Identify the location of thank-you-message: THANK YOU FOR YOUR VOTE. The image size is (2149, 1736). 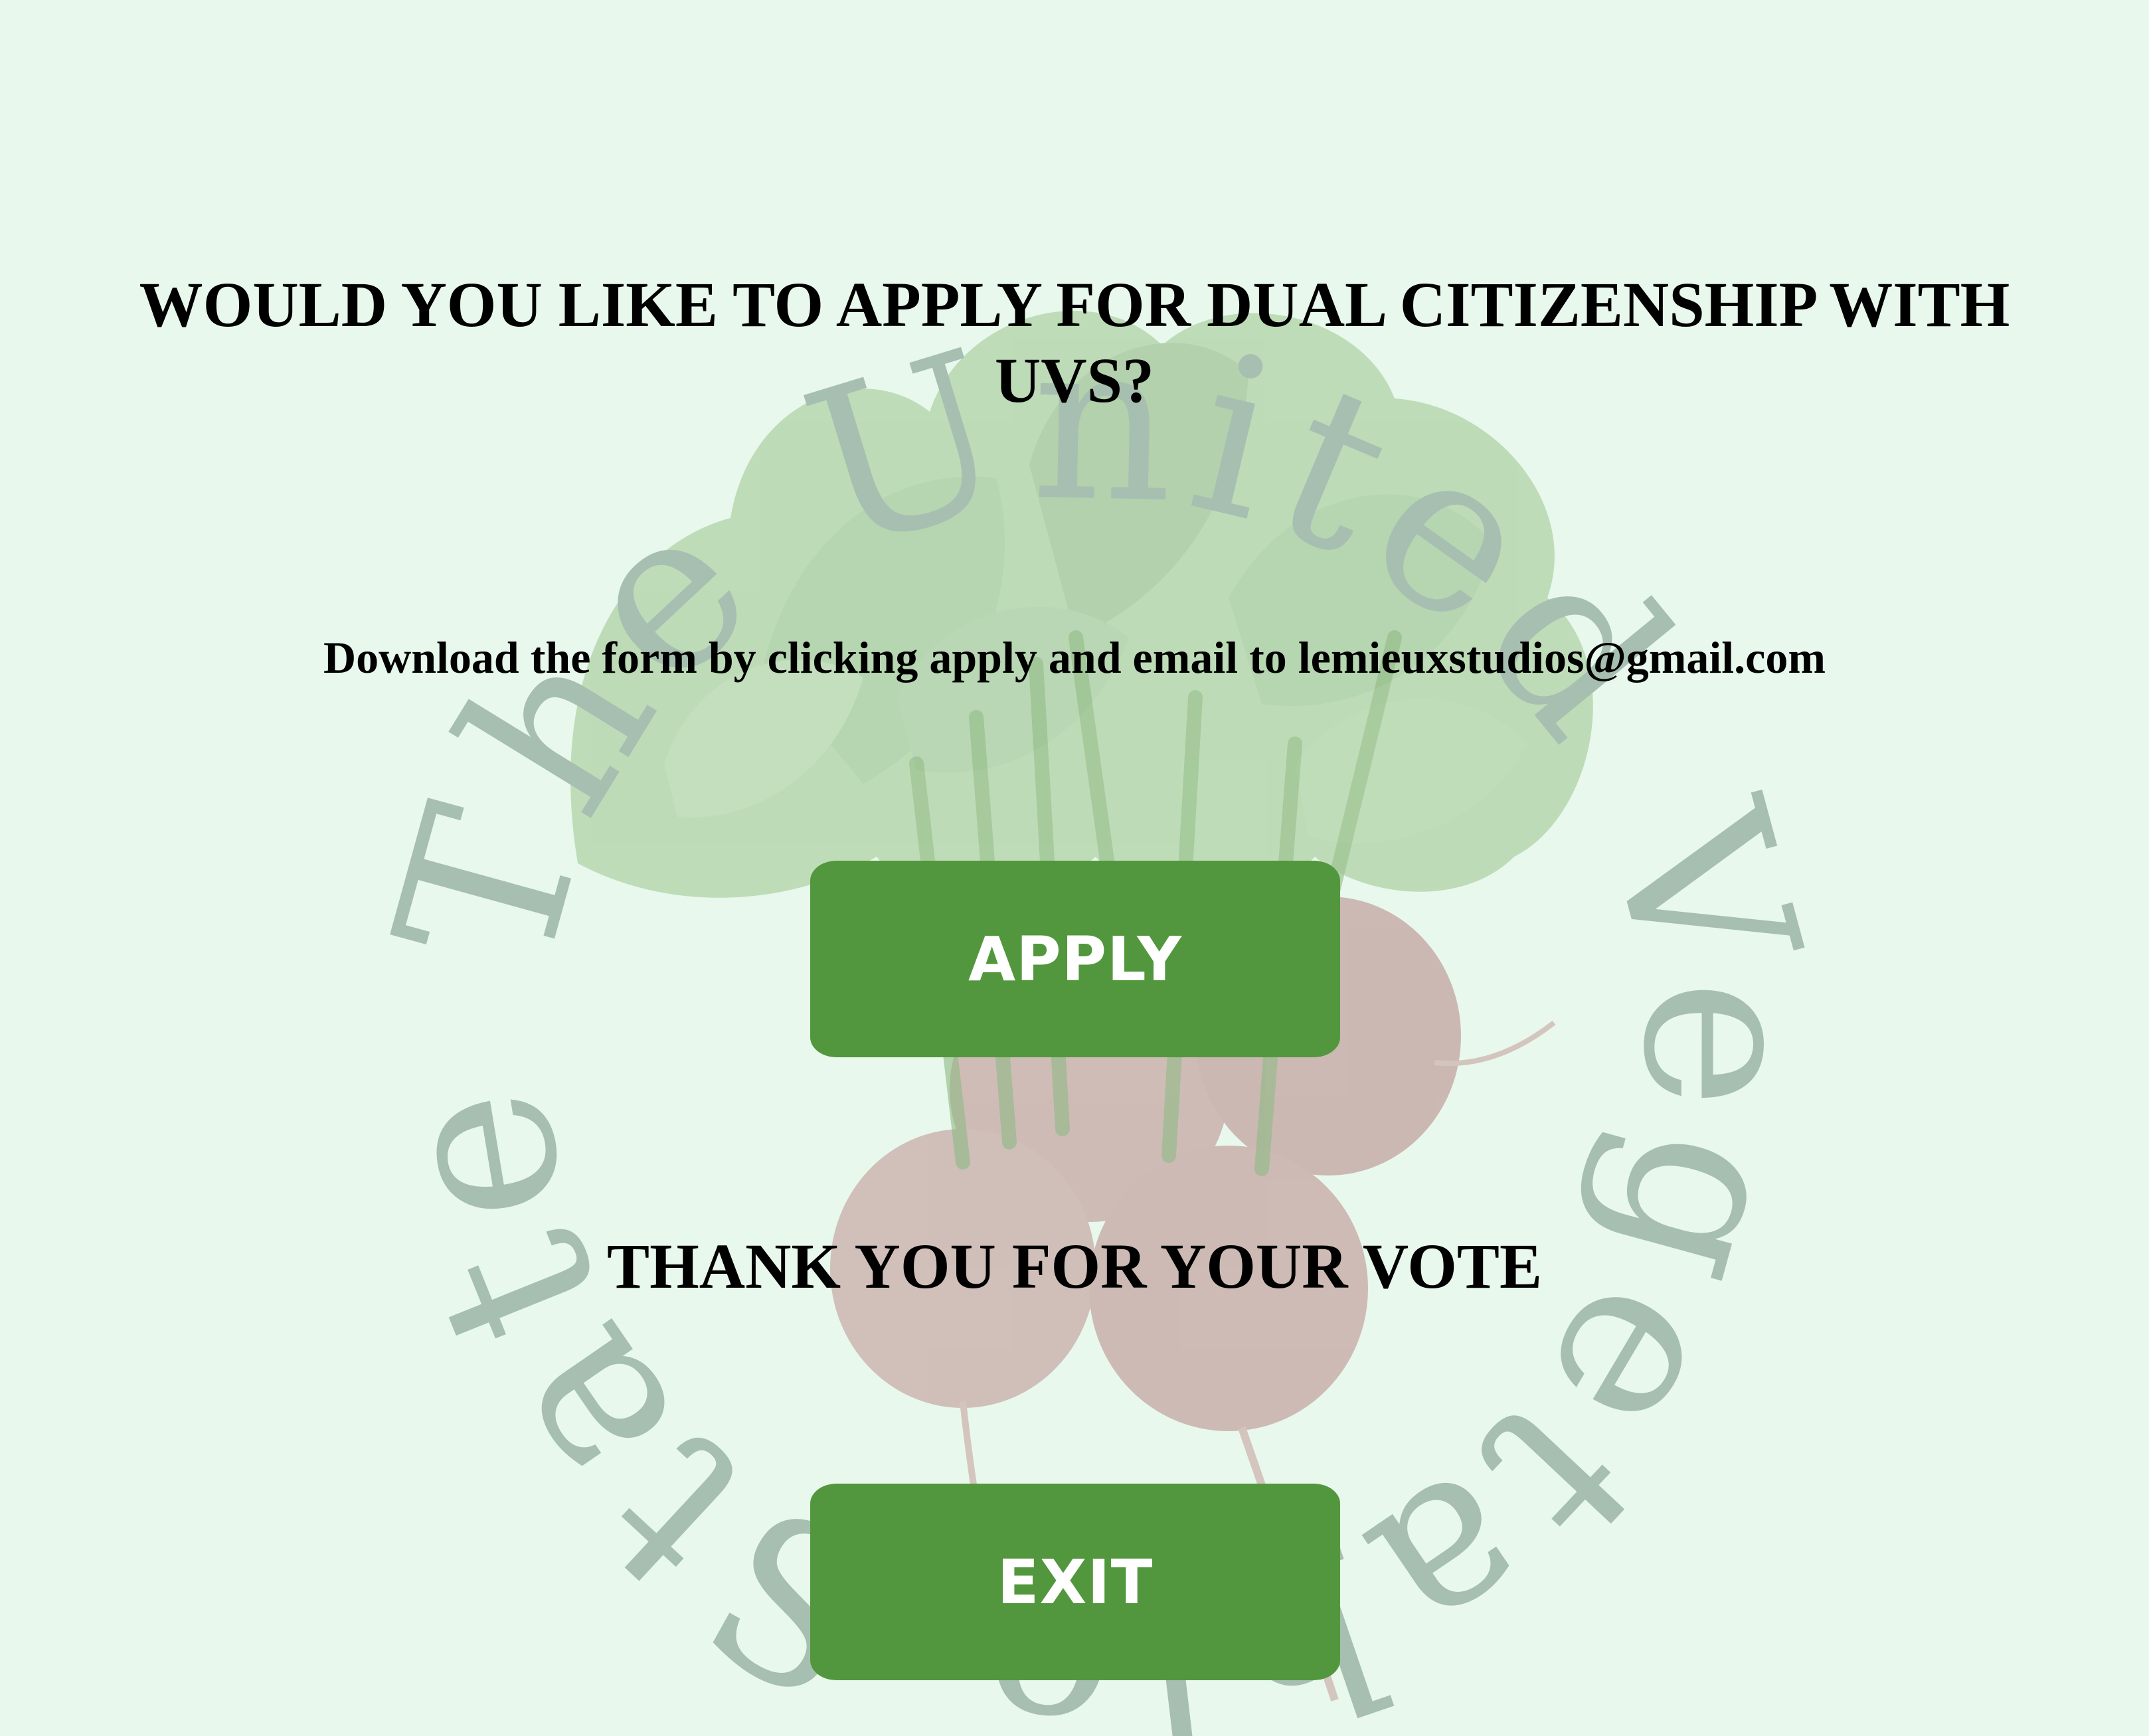
(1074, 1267).